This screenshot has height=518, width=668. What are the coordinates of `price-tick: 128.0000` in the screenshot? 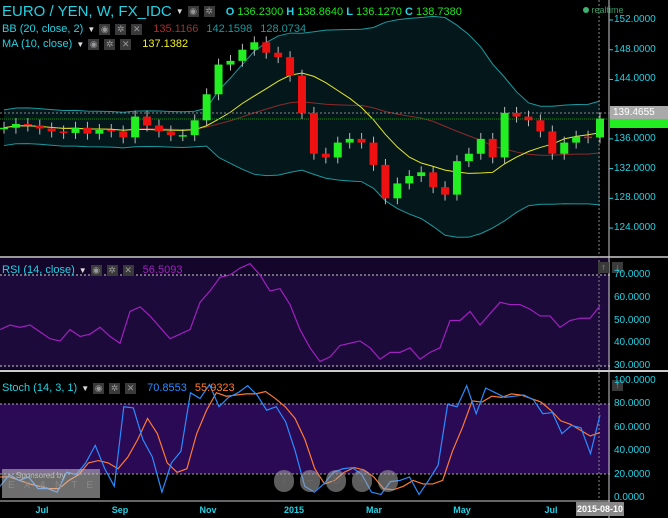 It's located at (635, 198).